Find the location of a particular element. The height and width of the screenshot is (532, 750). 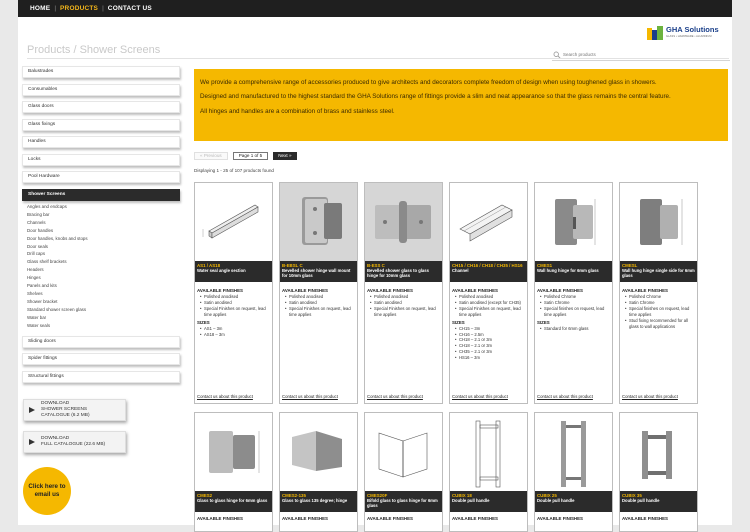

product-caption: CUBIX 35 Double pull handle is located at coordinates (658, 501).